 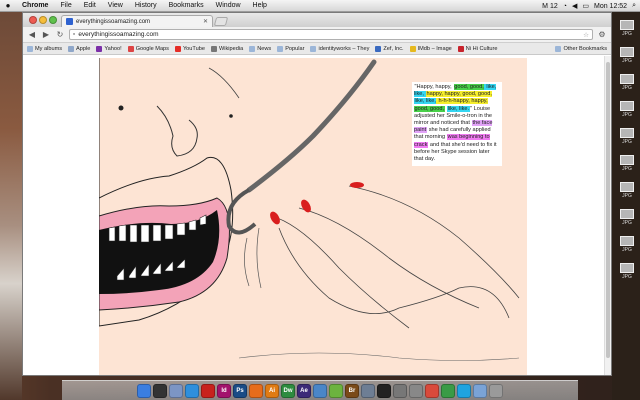 What do you see at coordinates (430, 48) in the screenshot?
I see `bookmark-item: IMdb – Image` at bounding box center [430, 48].